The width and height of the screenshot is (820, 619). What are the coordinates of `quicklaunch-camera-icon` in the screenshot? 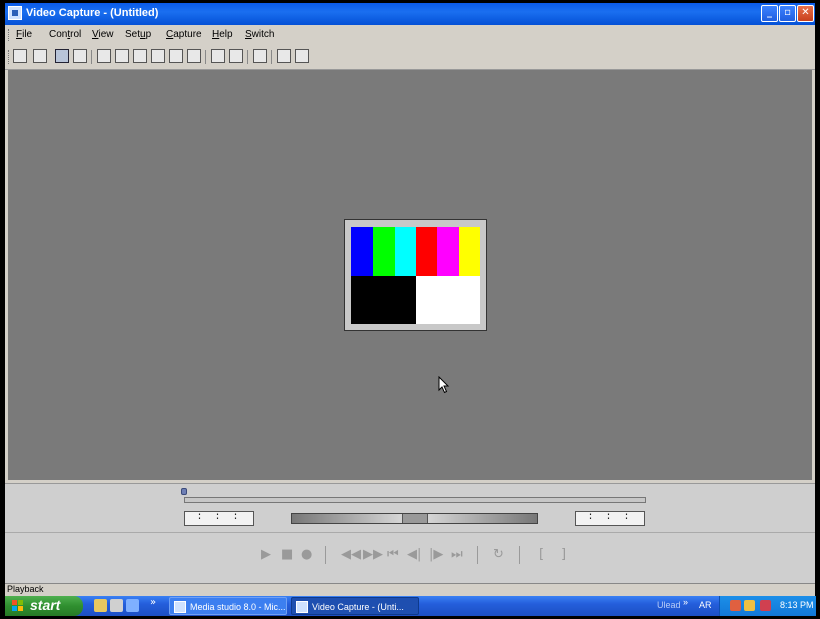 It's located at (116, 605).